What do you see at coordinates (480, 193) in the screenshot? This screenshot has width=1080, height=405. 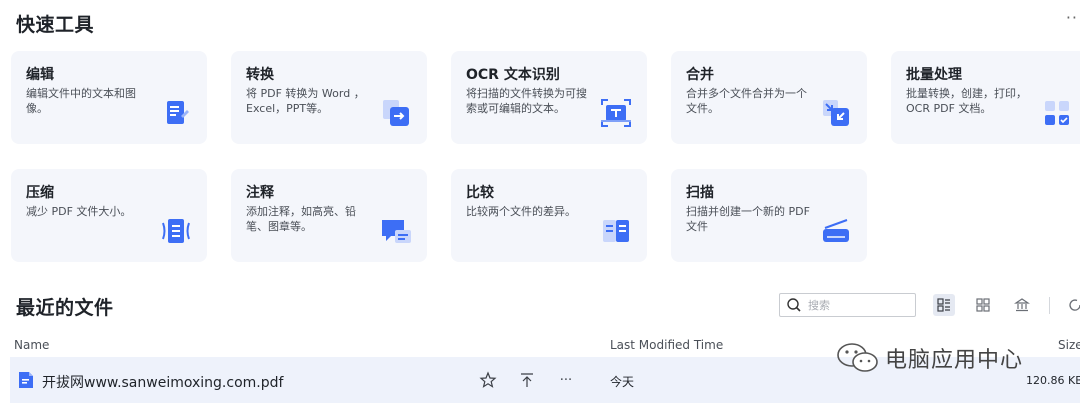 I see `tool-card-title: 比较` at bounding box center [480, 193].